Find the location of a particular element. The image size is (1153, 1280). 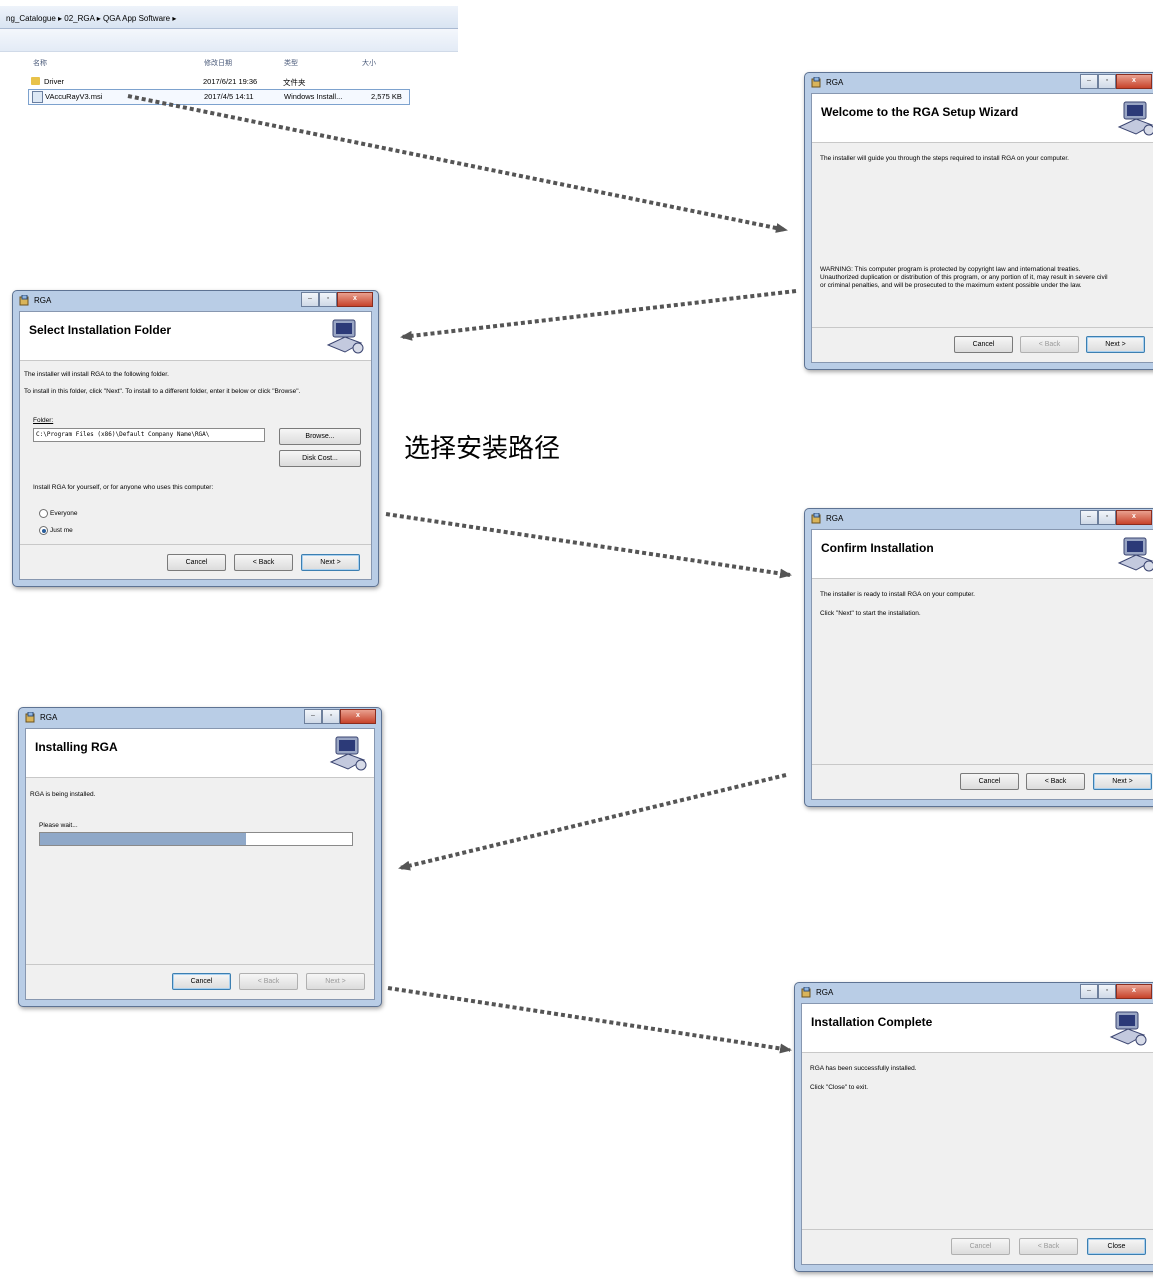

status-text: RGA is being installed. is located at coordinates (63, 794).